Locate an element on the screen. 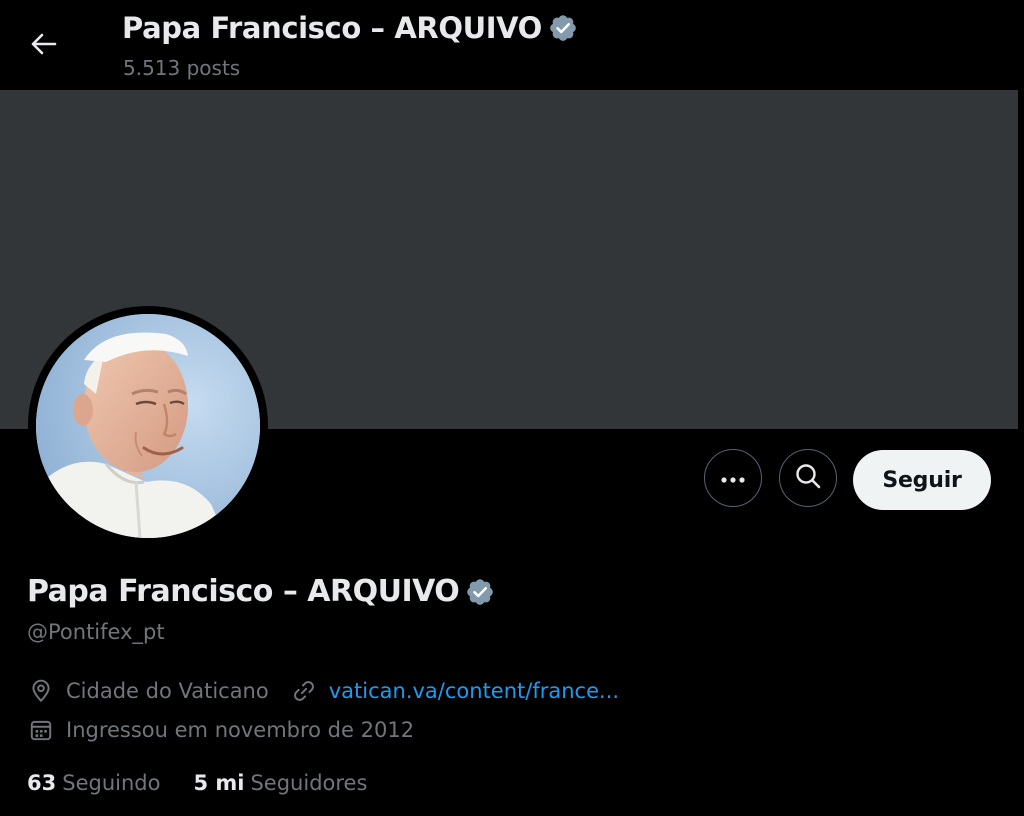  more-icon is located at coordinates (733, 478).